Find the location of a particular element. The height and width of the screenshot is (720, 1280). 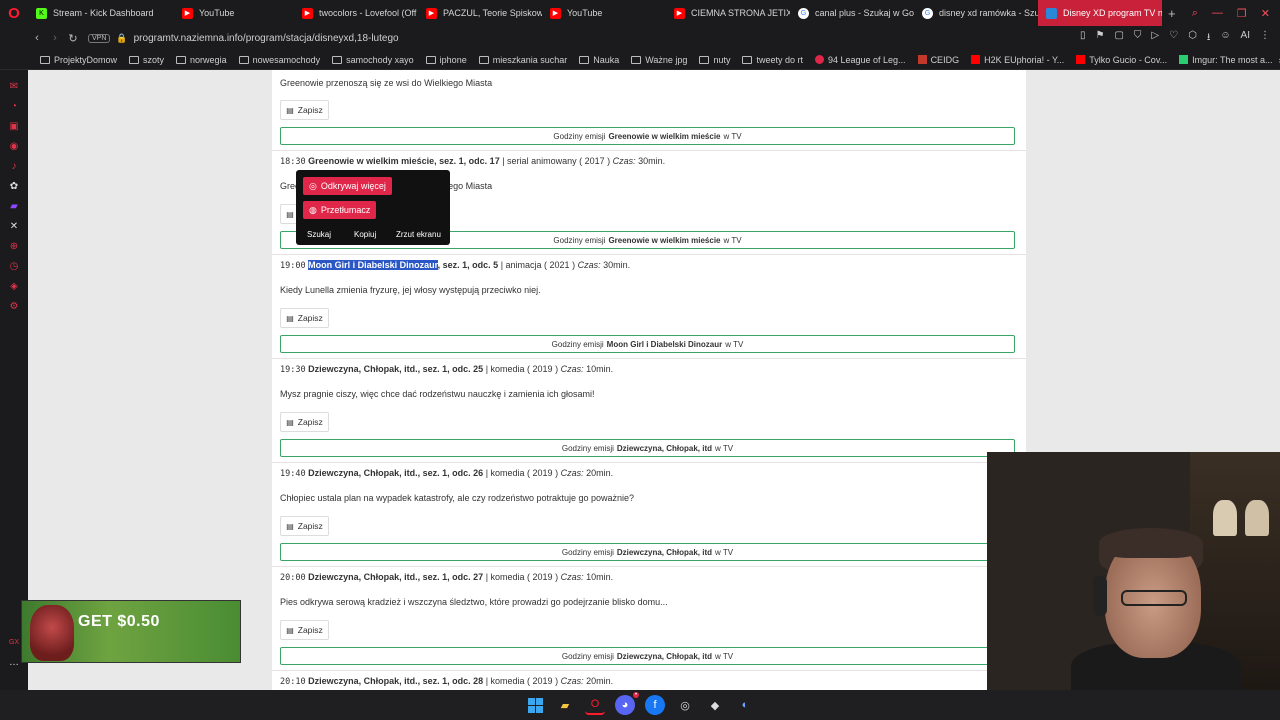

bookmark-folder: szoty is located at coordinates (146, 60).